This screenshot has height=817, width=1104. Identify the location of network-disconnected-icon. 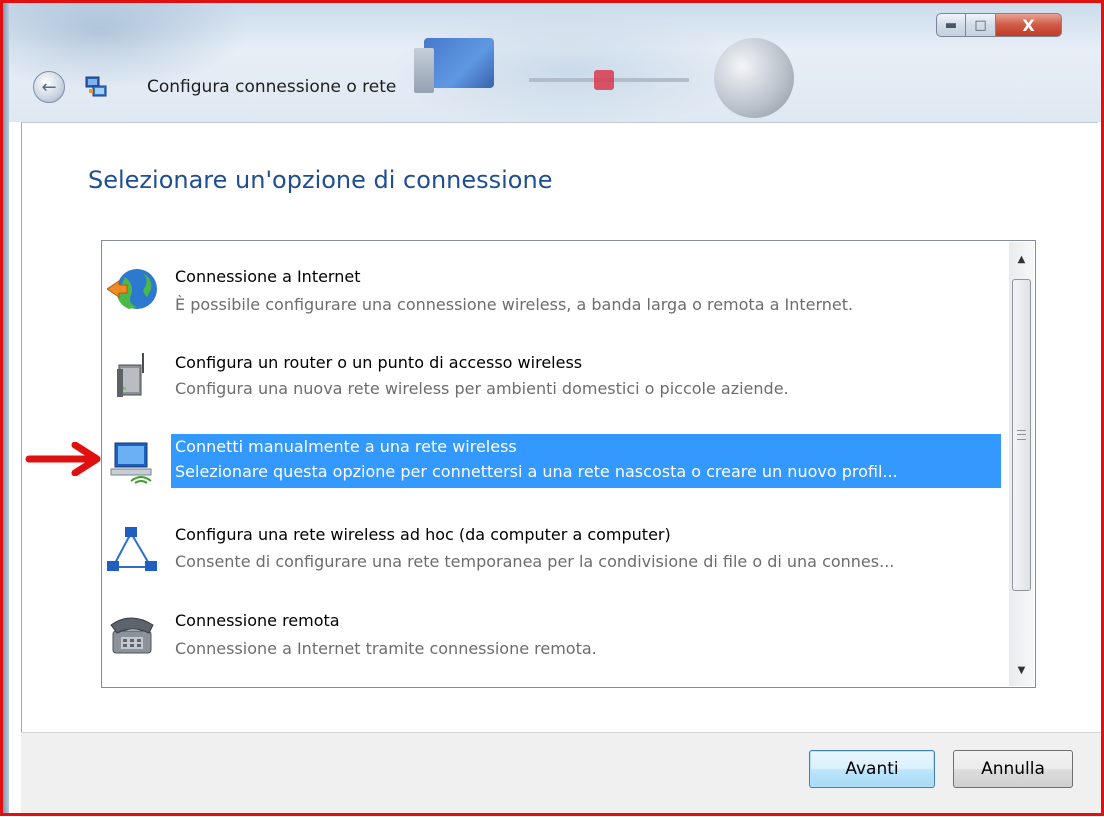
(604, 80).